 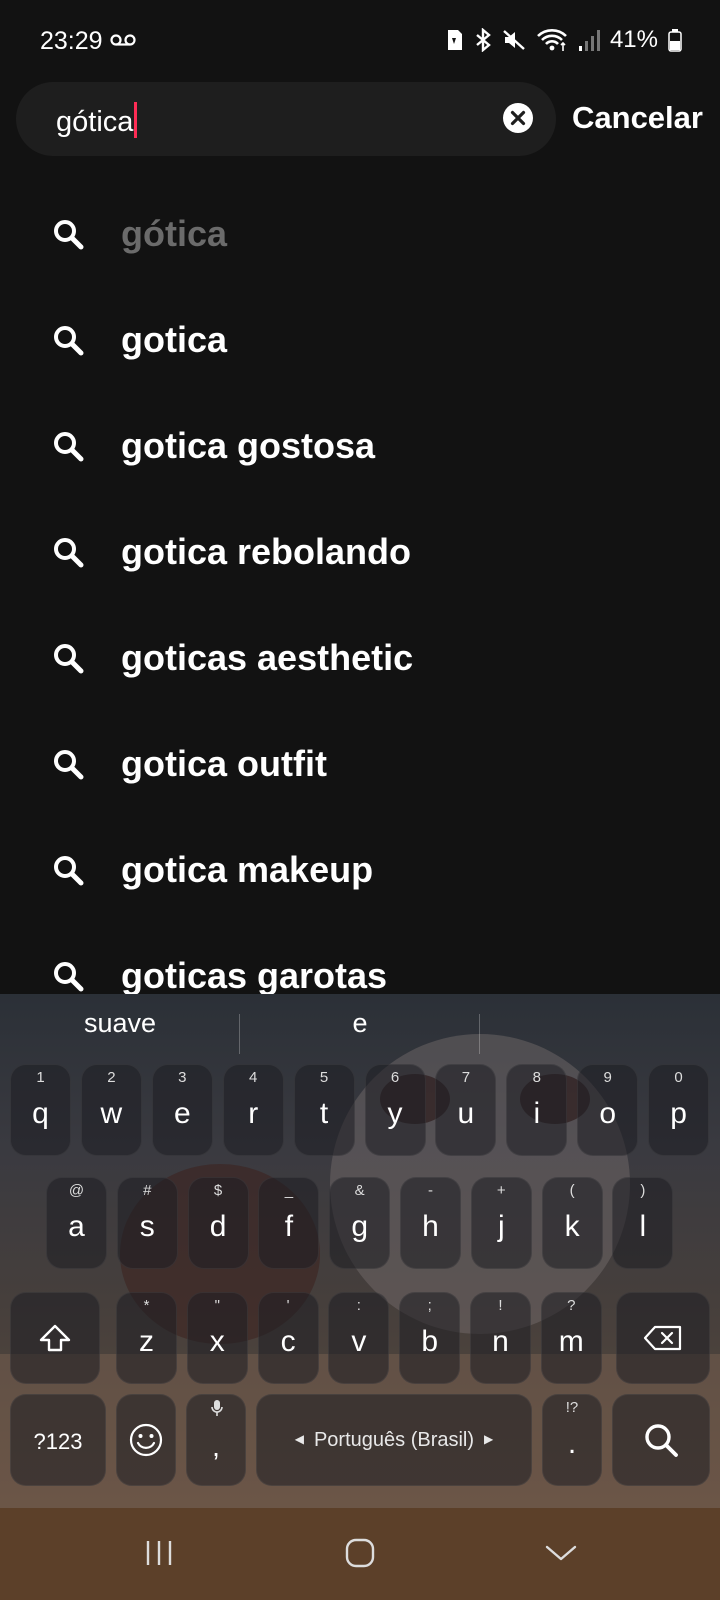 What do you see at coordinates (572, 1226) in the screenshot?
I see `key-label: k` at bounding box center [572, 1226].